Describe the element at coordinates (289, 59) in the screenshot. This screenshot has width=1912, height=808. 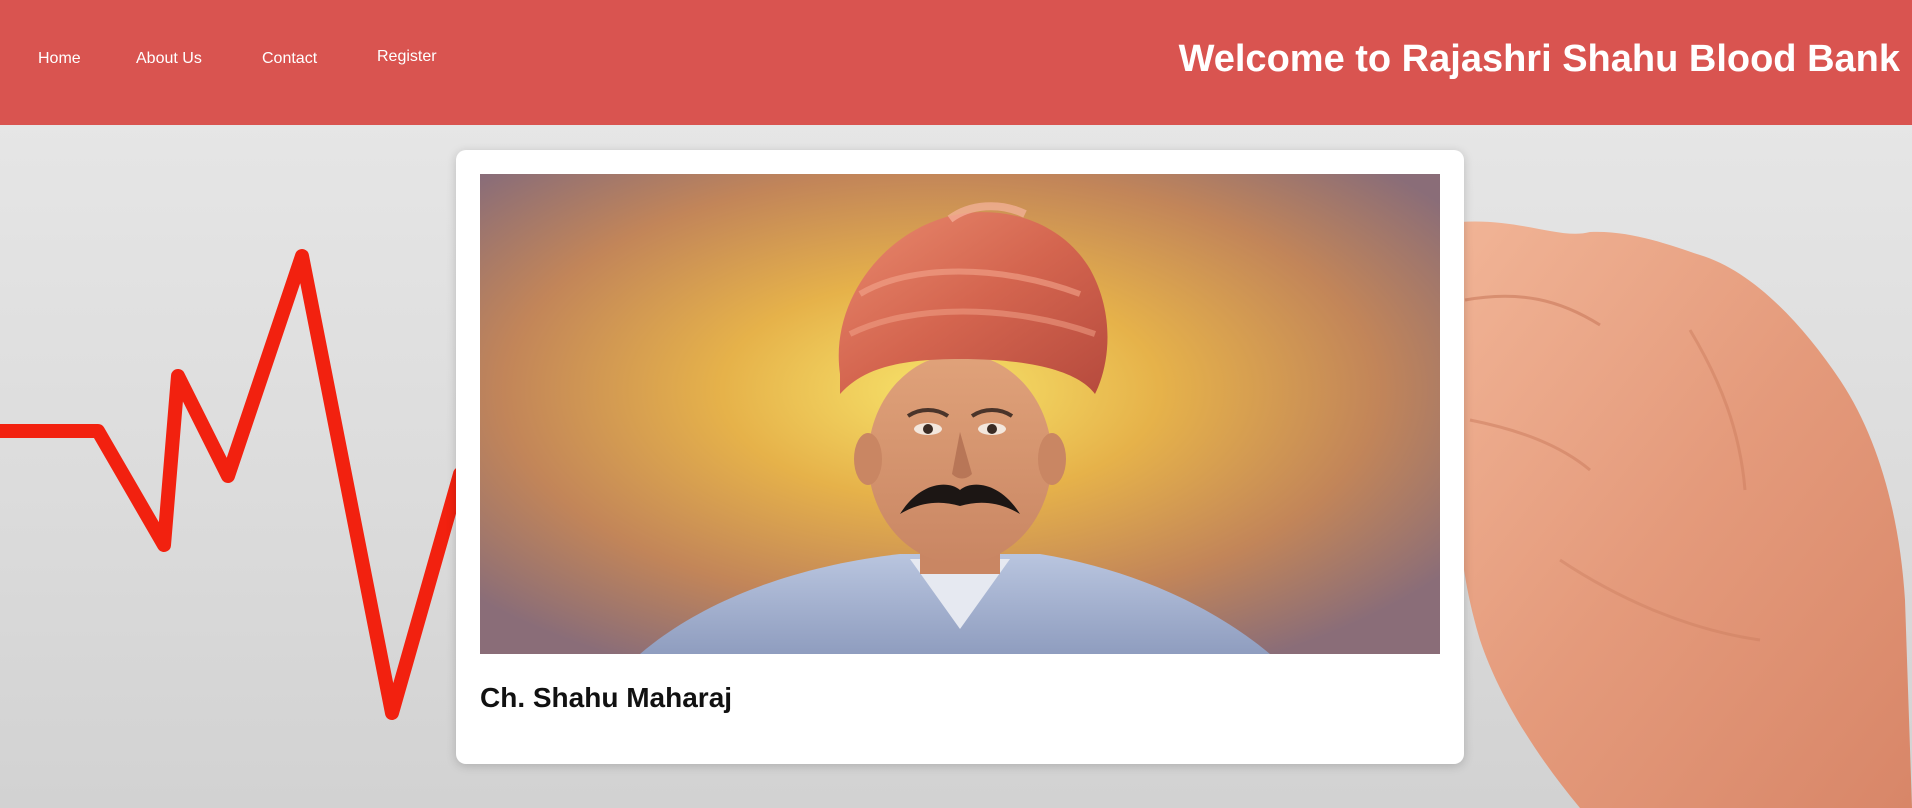
I see `nav-contact-link: Contact` at that location.